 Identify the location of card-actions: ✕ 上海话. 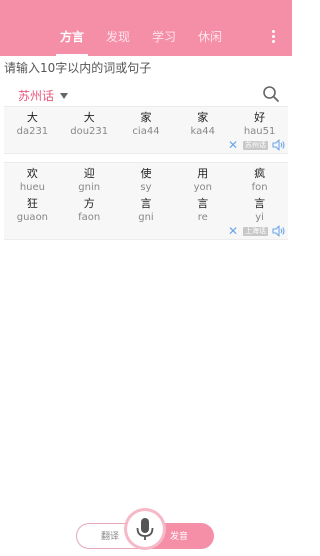
(146, 231).